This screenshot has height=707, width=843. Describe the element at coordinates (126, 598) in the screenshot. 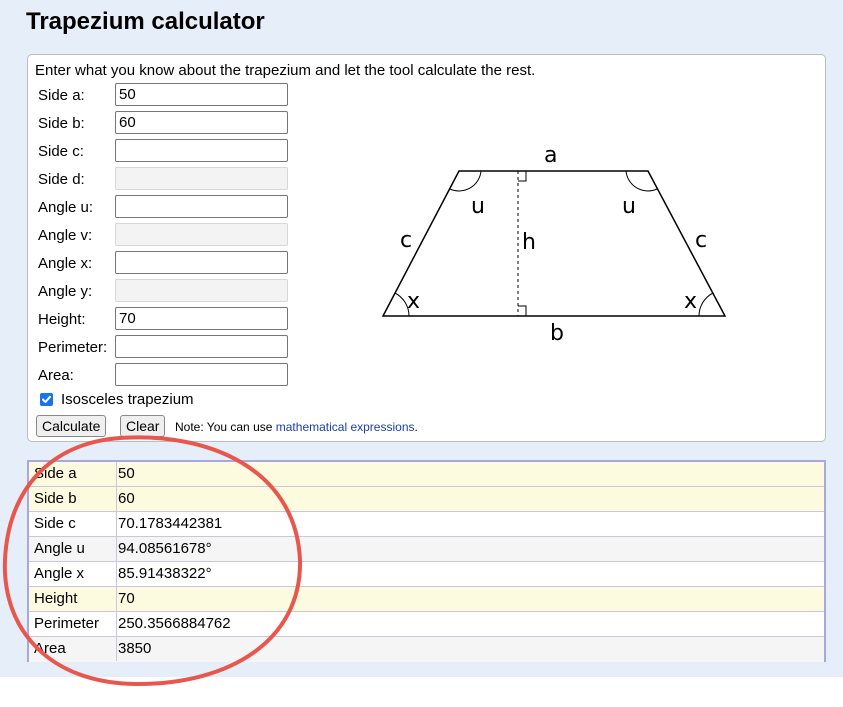

I see `result-value: 70` at that location.